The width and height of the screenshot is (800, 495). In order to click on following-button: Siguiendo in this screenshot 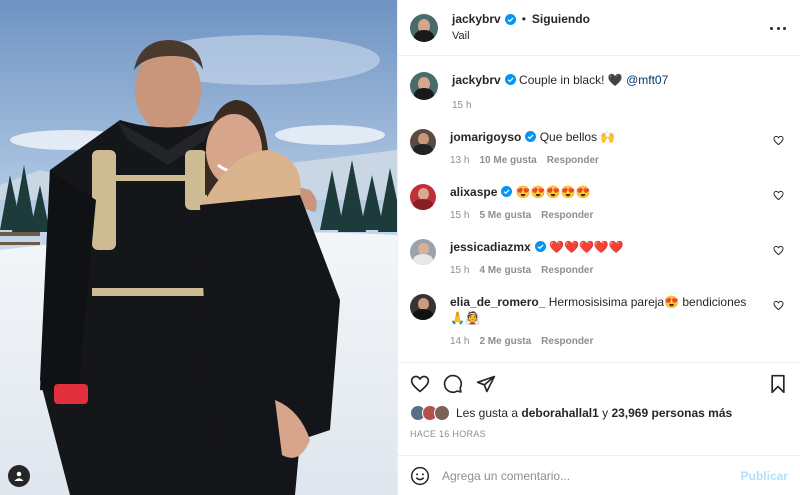, I will do `click(561, 19)`.